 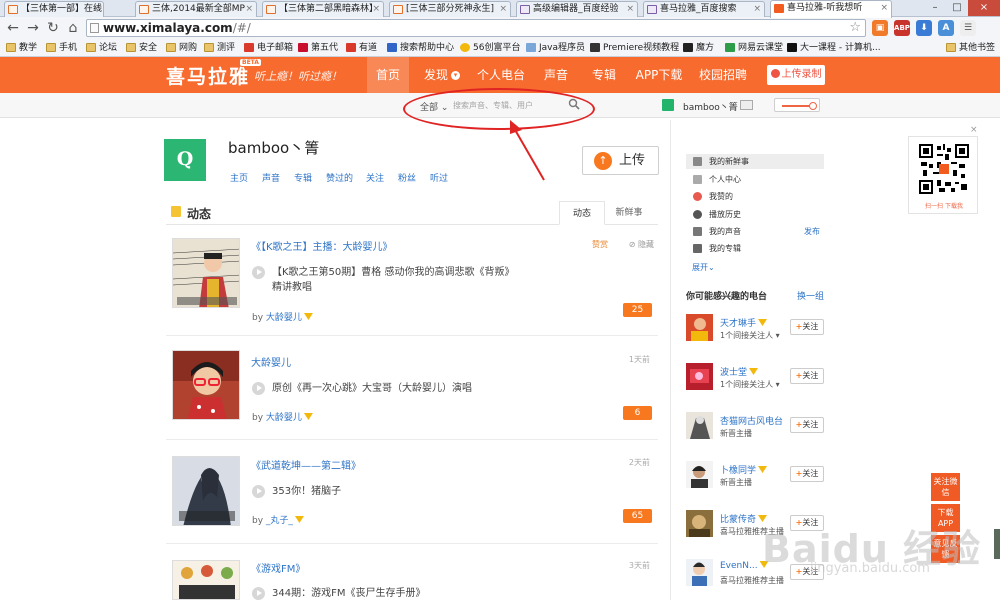 What do you see at coordinates (33, 28) in the screenshot?
I see `forward-icon: →` at bounding box center [33, 28].